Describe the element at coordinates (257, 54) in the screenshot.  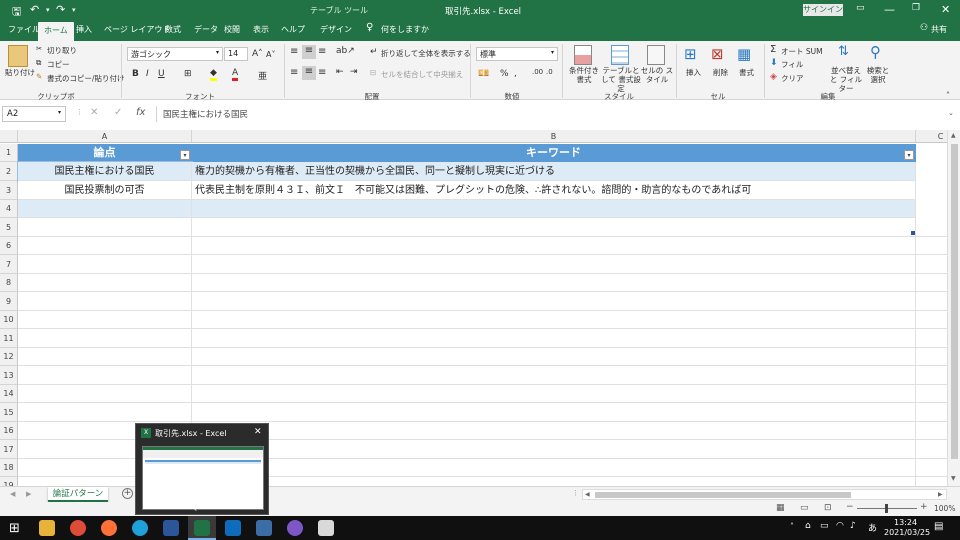
I see `grow-font-icon: A˄` at that location.